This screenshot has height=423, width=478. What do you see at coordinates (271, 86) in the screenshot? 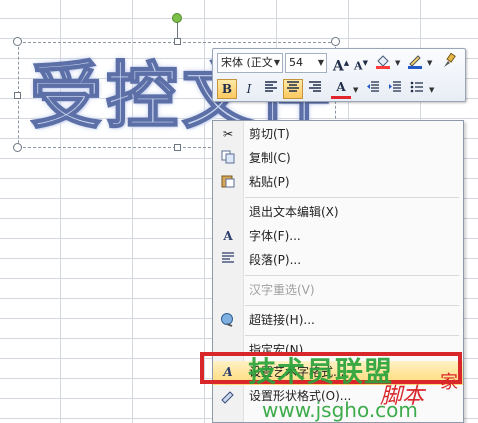
I see `align-left-icon` at bounding box center [271, 86].